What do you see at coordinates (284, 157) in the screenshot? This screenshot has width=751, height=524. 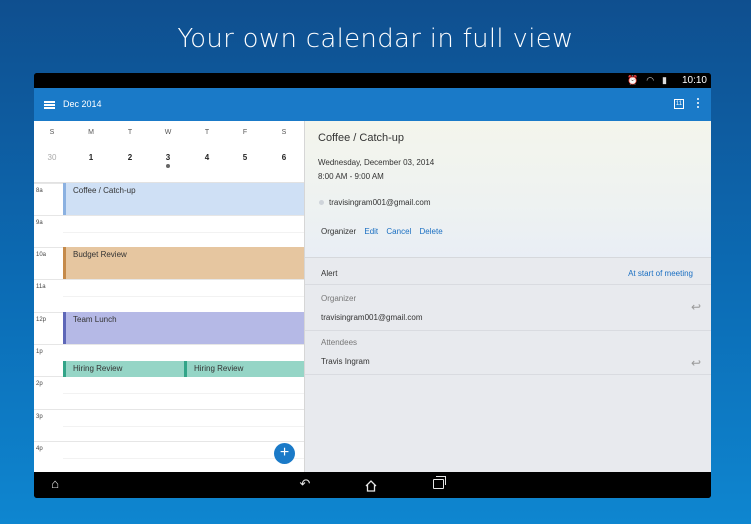 I see `date-cell: 6` at bounding box center [284, 157].